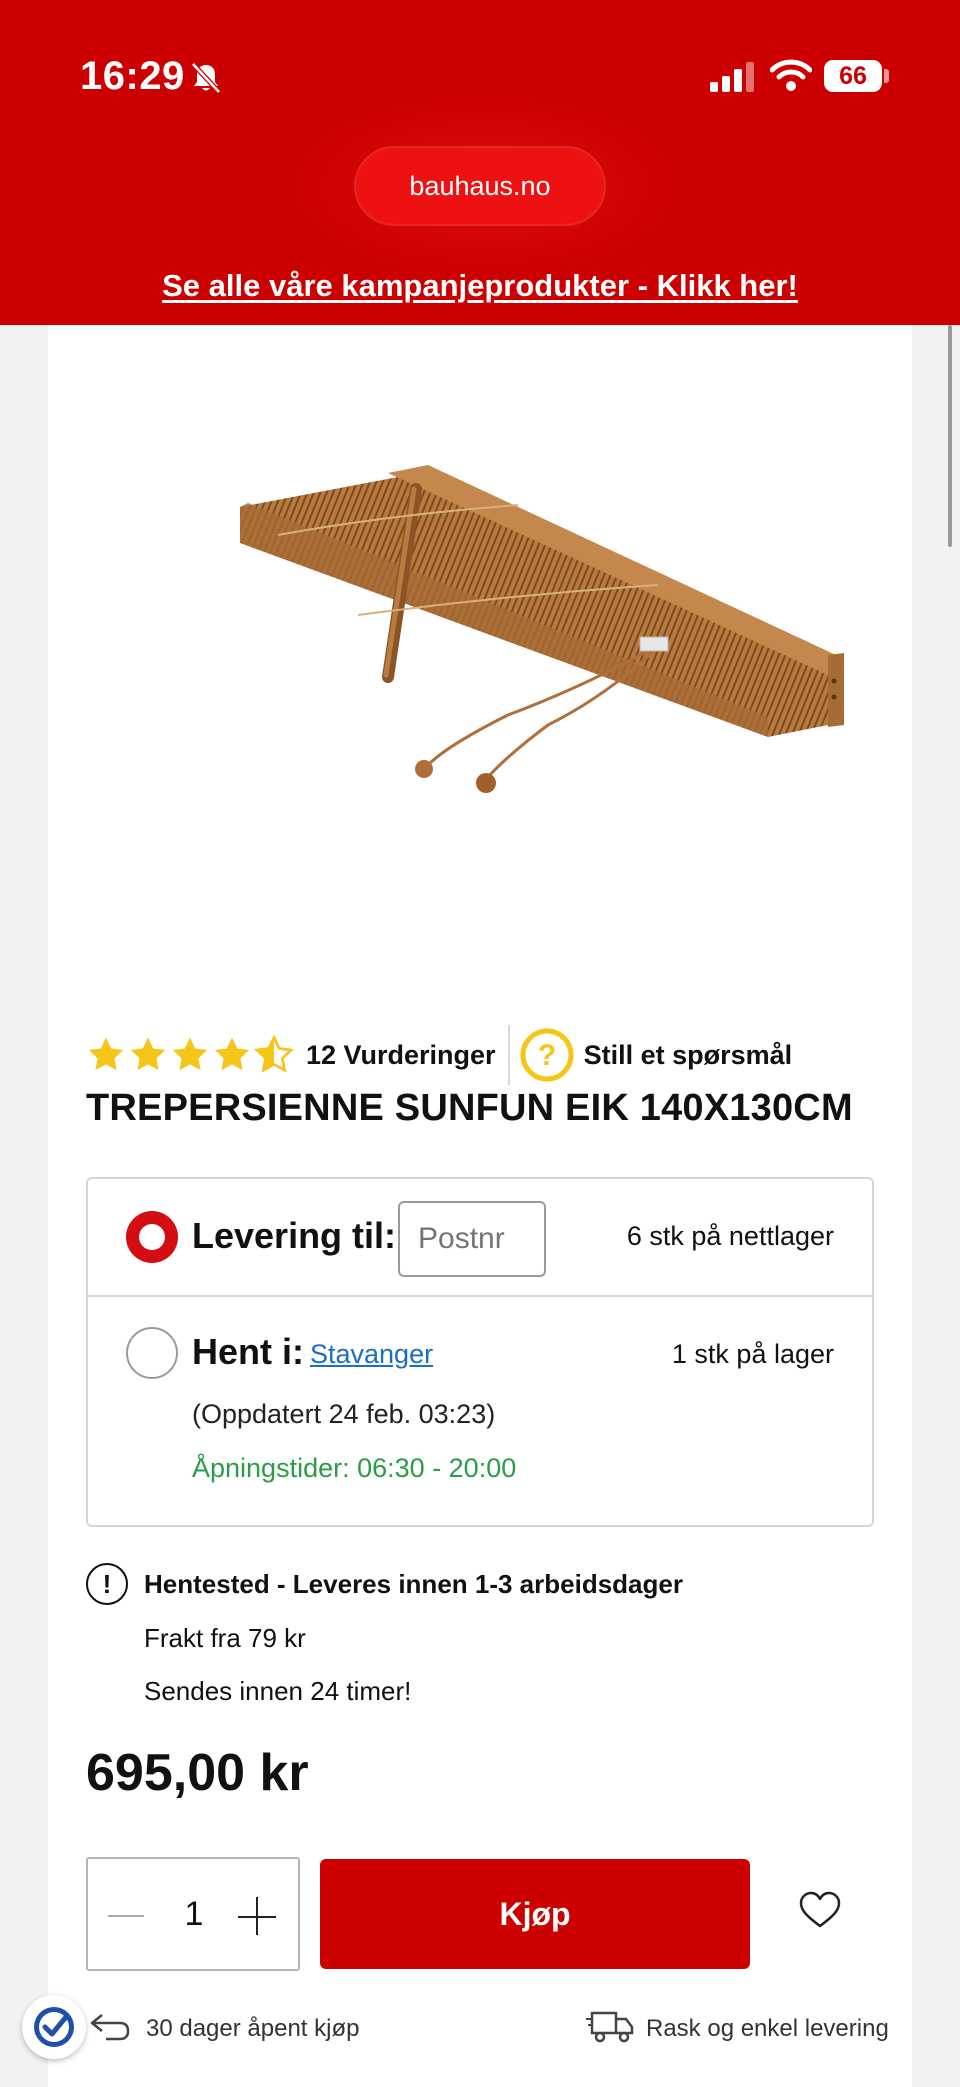 The image size is (960, 2087). I want to click on return-arrow-icon, so click(110, 2027).